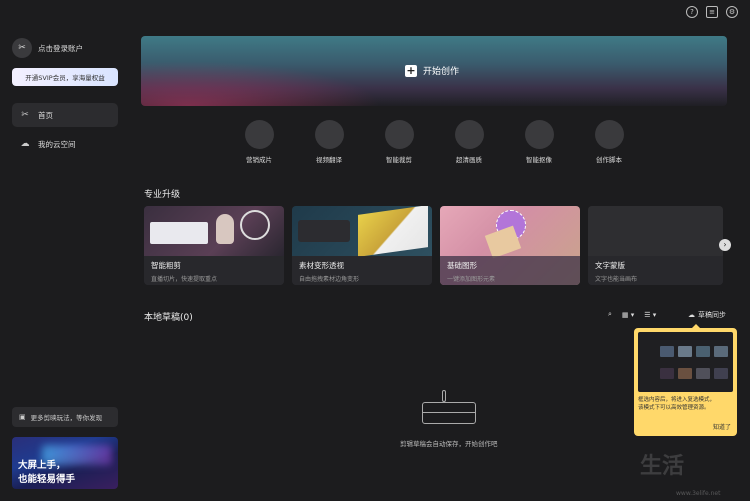  Describe the element at coordinates (609, 160) in the screenshot. I see `tool-label: 创作脚本` at that location.